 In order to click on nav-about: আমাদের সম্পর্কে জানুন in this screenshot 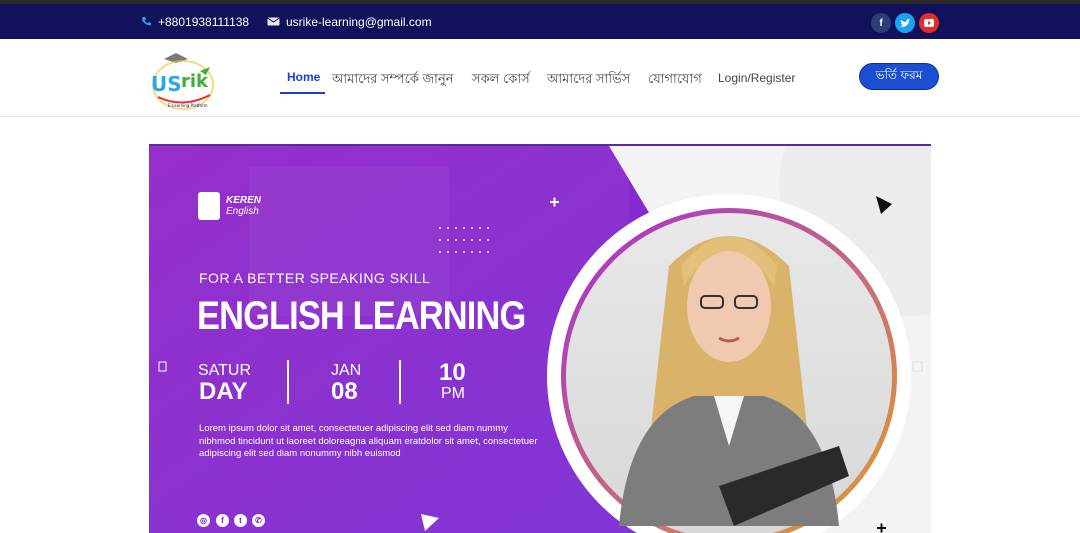, I will do `click(392, 80)`.